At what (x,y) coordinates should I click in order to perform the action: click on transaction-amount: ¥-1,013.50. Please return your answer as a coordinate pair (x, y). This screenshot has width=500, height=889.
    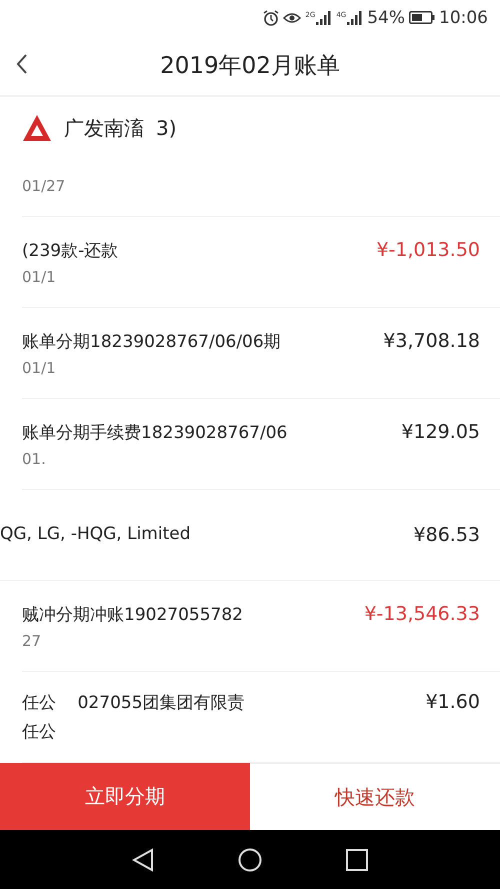
    Looking at the image, I should click on (428, 249).